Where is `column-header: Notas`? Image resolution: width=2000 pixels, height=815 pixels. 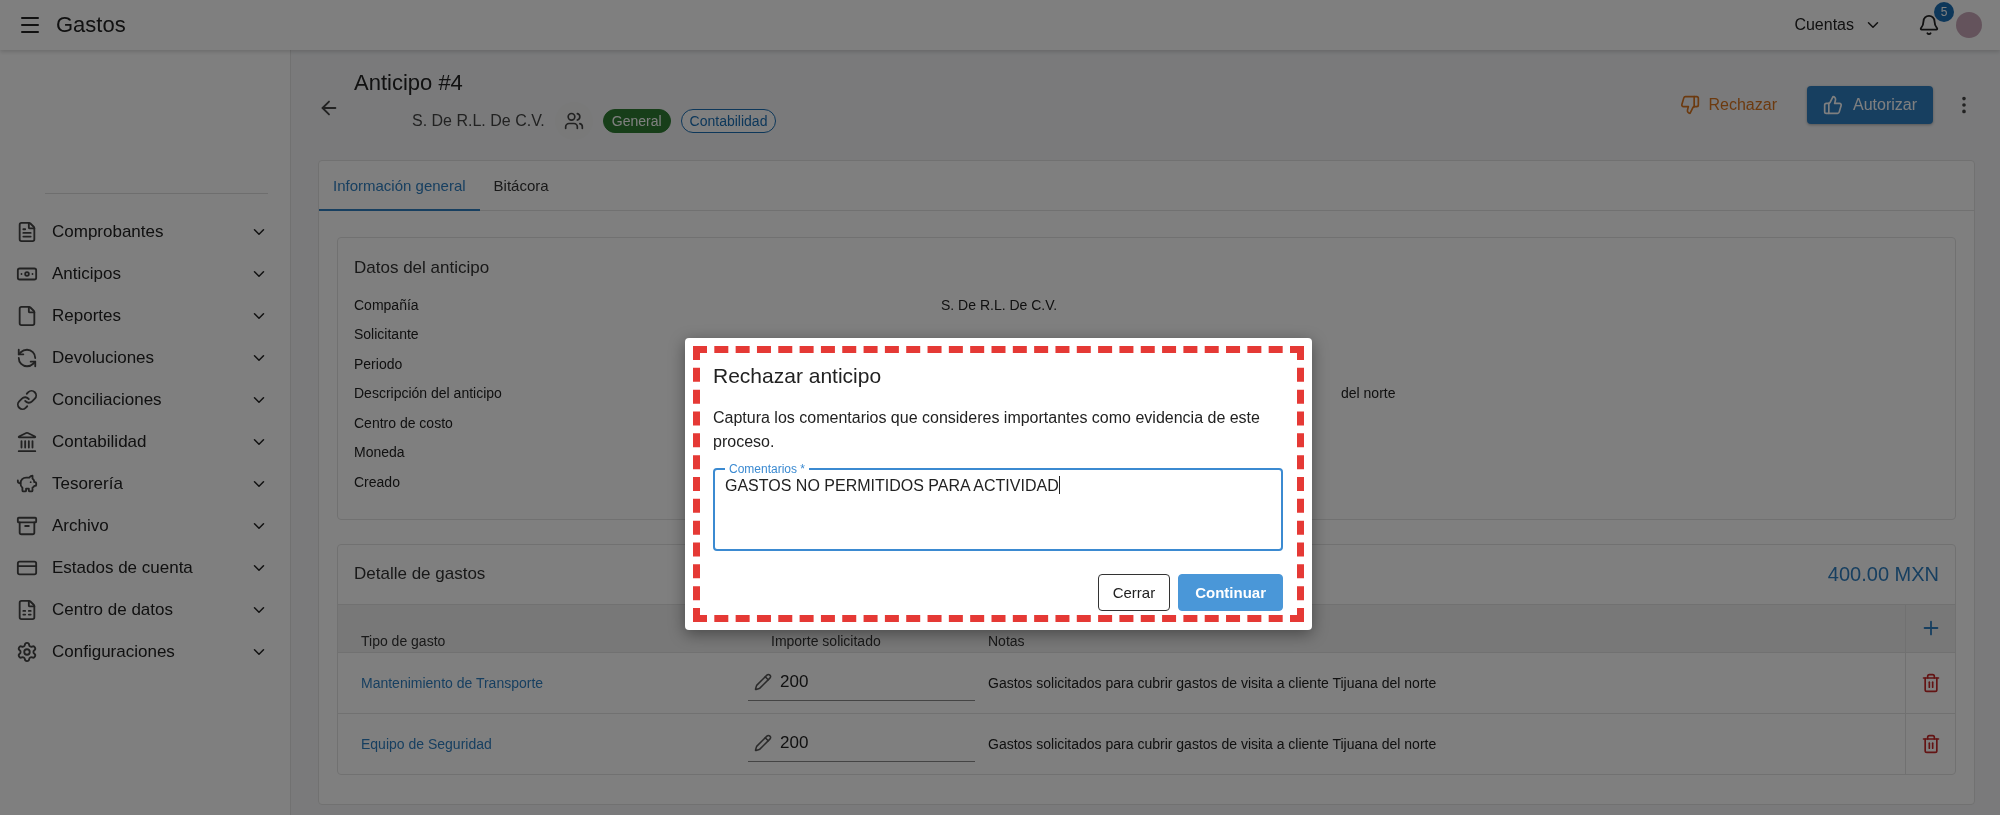 column-header: Notas is located at coordinates (1006, 641).